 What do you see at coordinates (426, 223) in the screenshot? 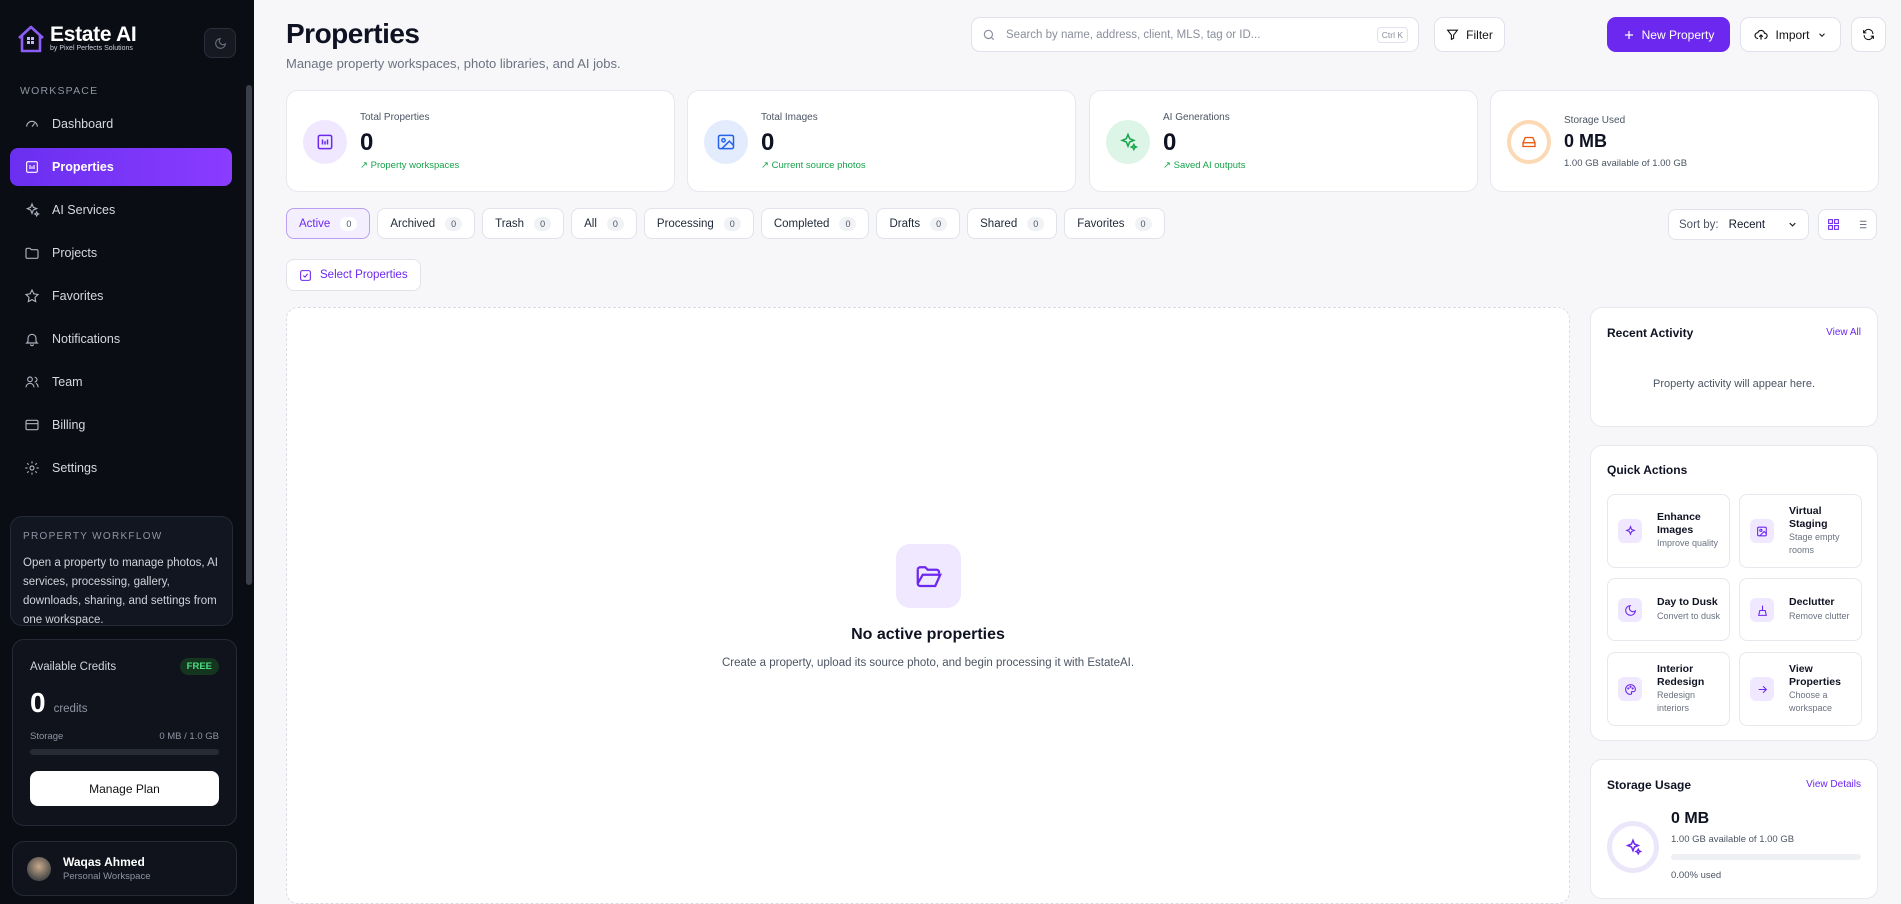
I see `tab-archived: Archived 0` at bounding box center [426, 223].